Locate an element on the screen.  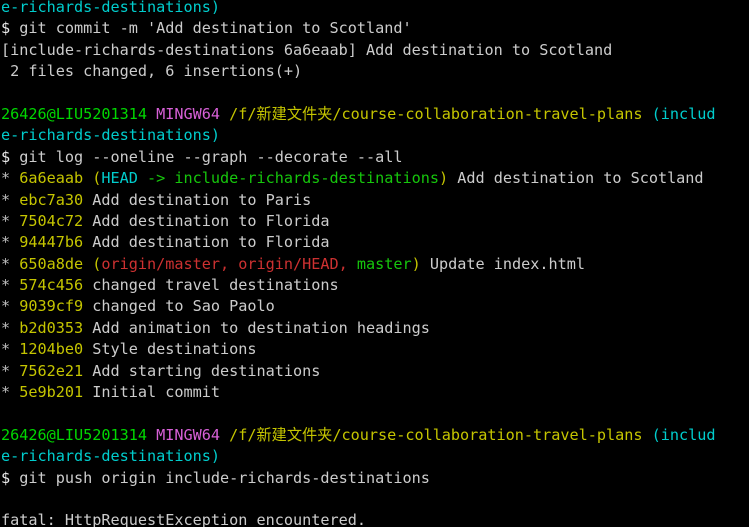
ref-remote-head: origin/HEAD is located at coordinates (288, 263).